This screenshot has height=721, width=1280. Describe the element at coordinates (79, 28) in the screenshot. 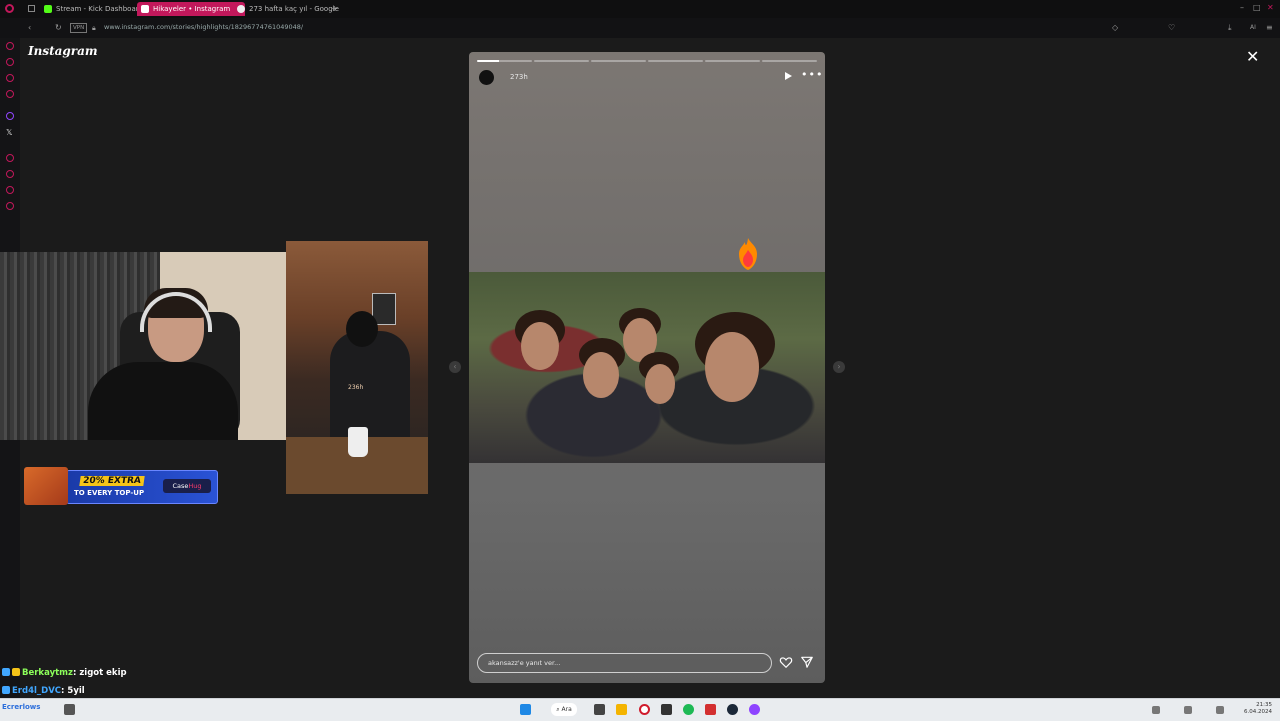

I see `vpn-badge: VPN` at that location.